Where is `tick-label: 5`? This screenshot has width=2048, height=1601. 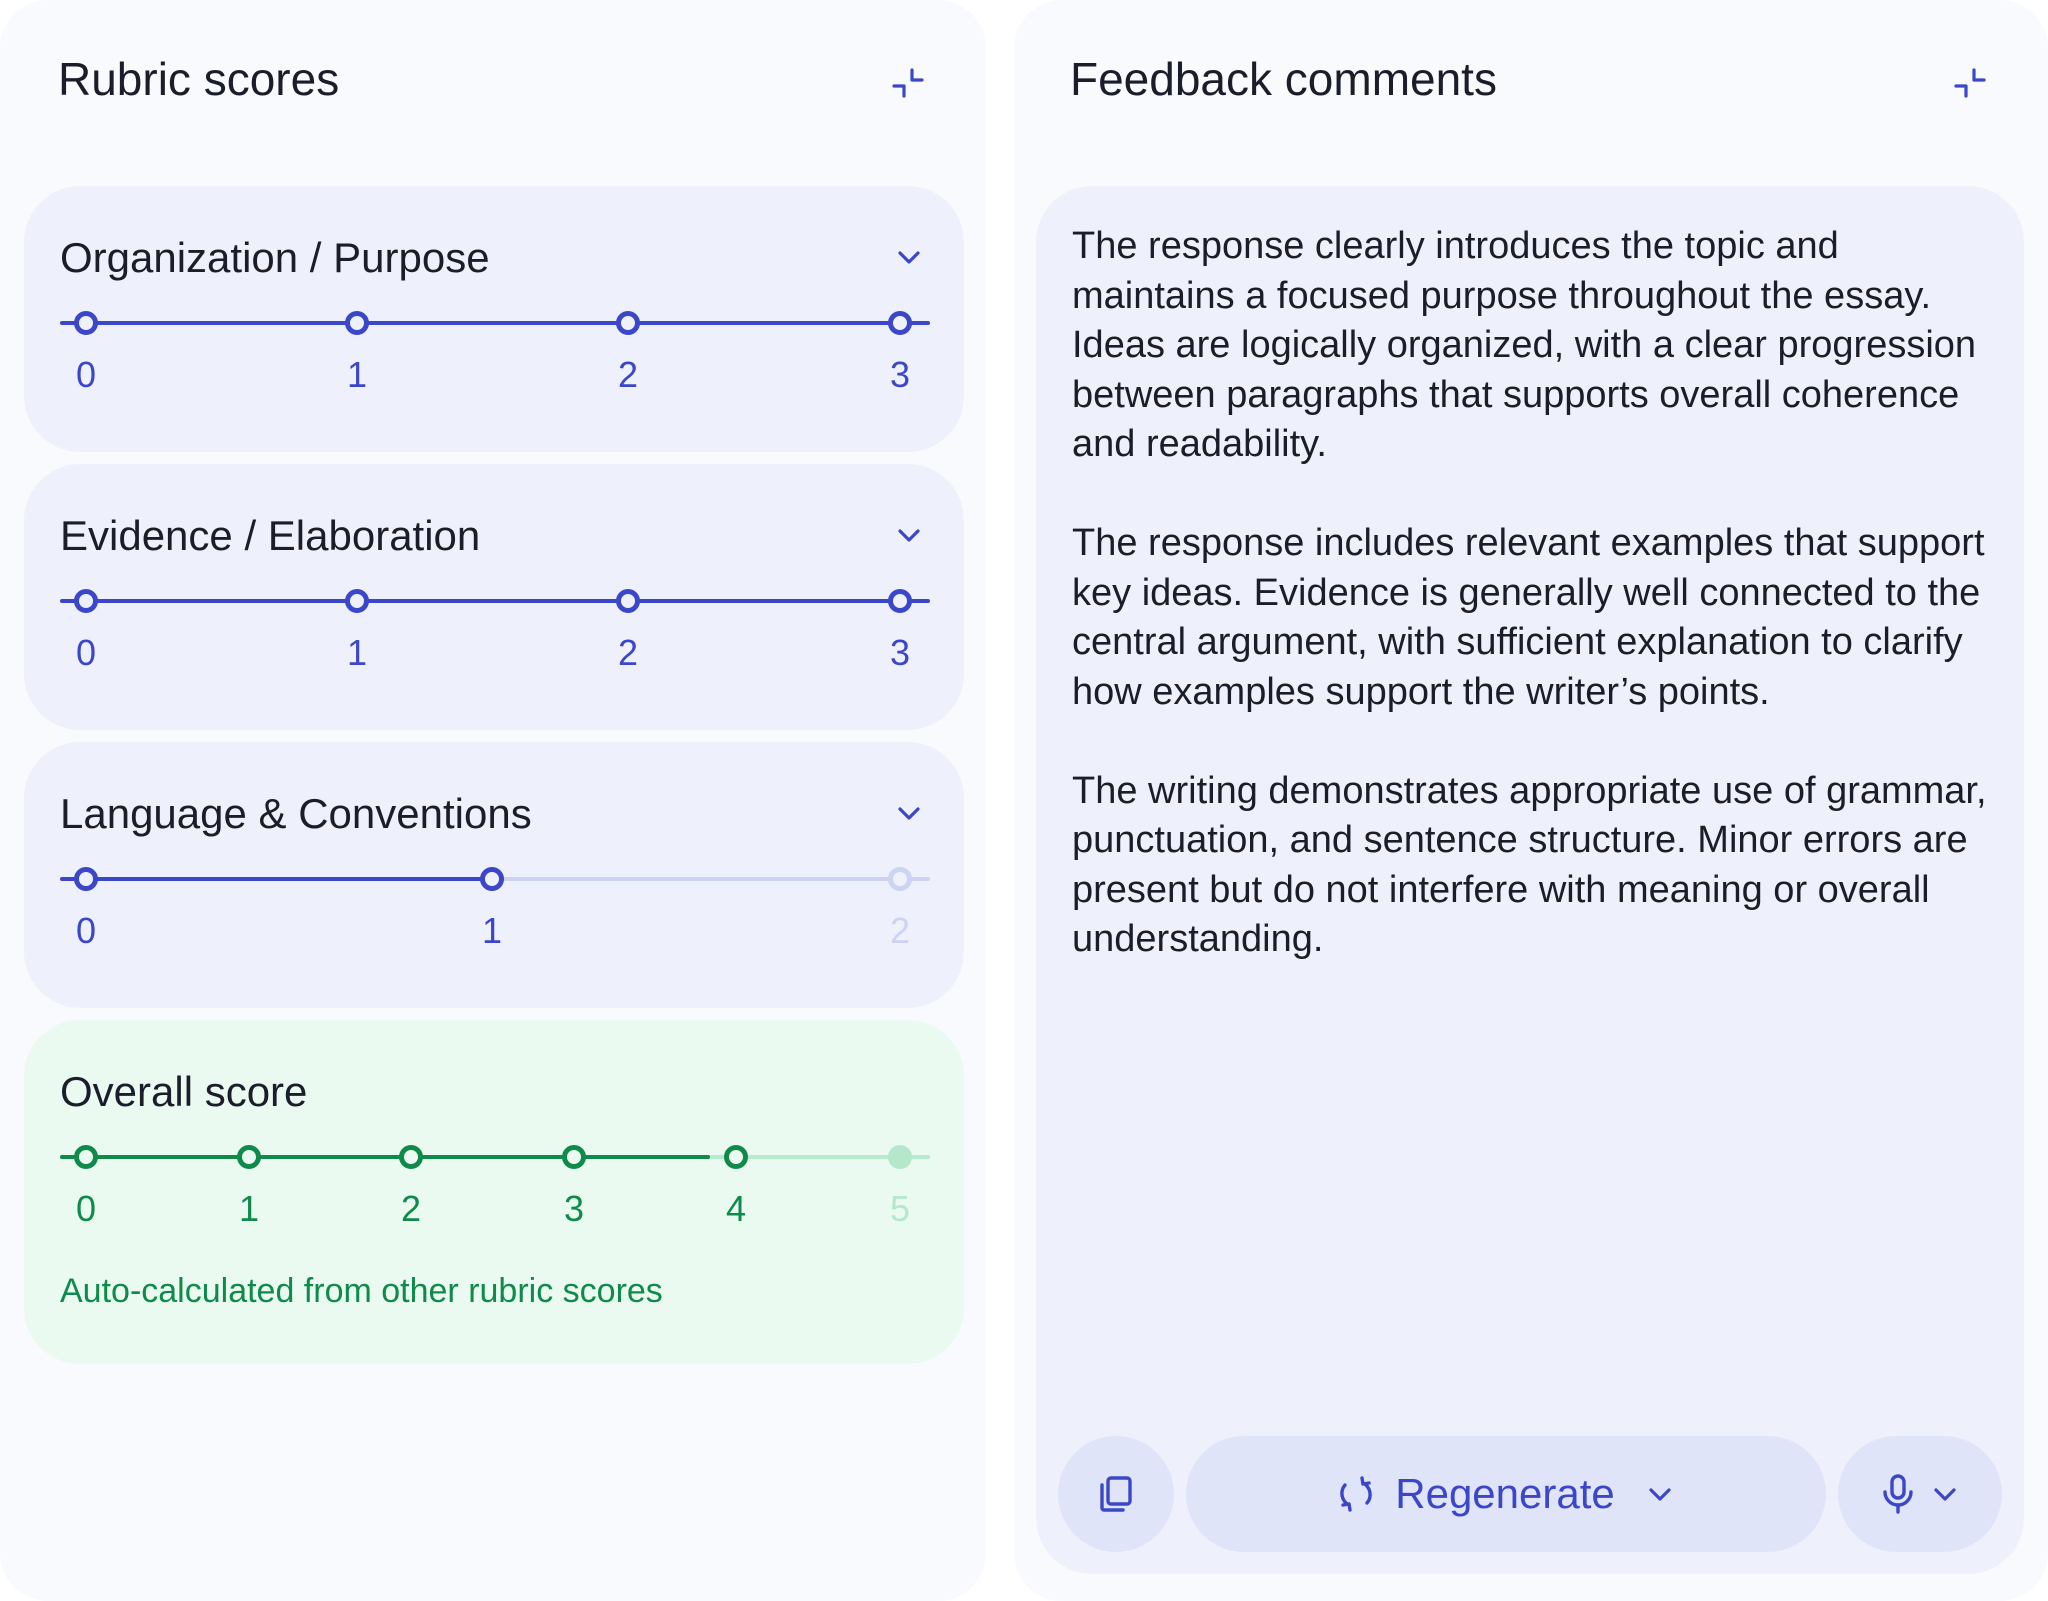 tick-label: 5 is located at coordinates (900, 1208).